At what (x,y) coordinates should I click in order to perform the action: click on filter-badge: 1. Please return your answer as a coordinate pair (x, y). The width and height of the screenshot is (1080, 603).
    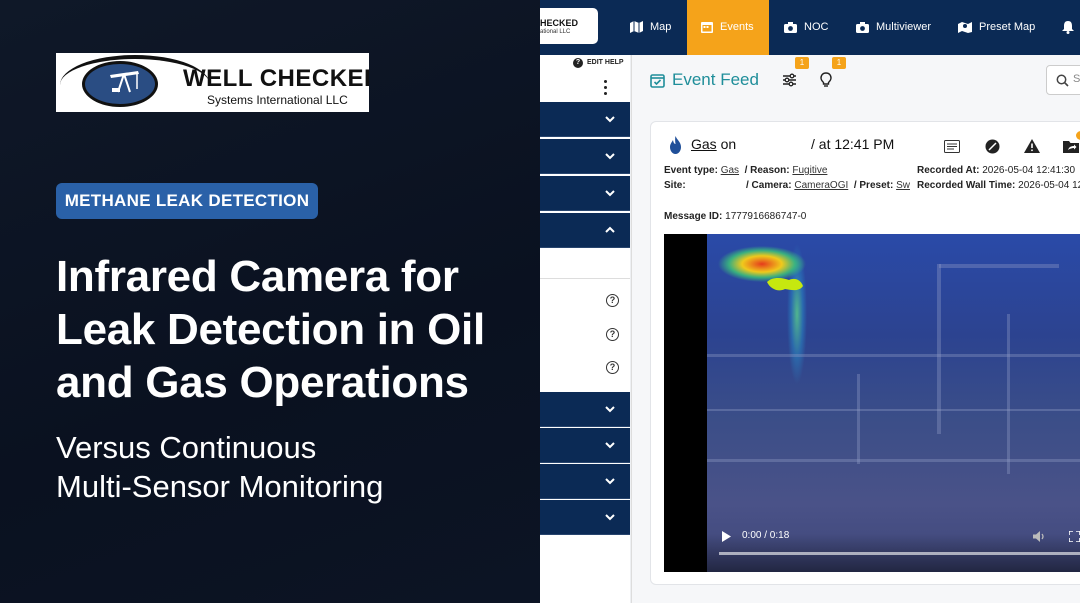
    Looking at the image, I should click on (802, 63).